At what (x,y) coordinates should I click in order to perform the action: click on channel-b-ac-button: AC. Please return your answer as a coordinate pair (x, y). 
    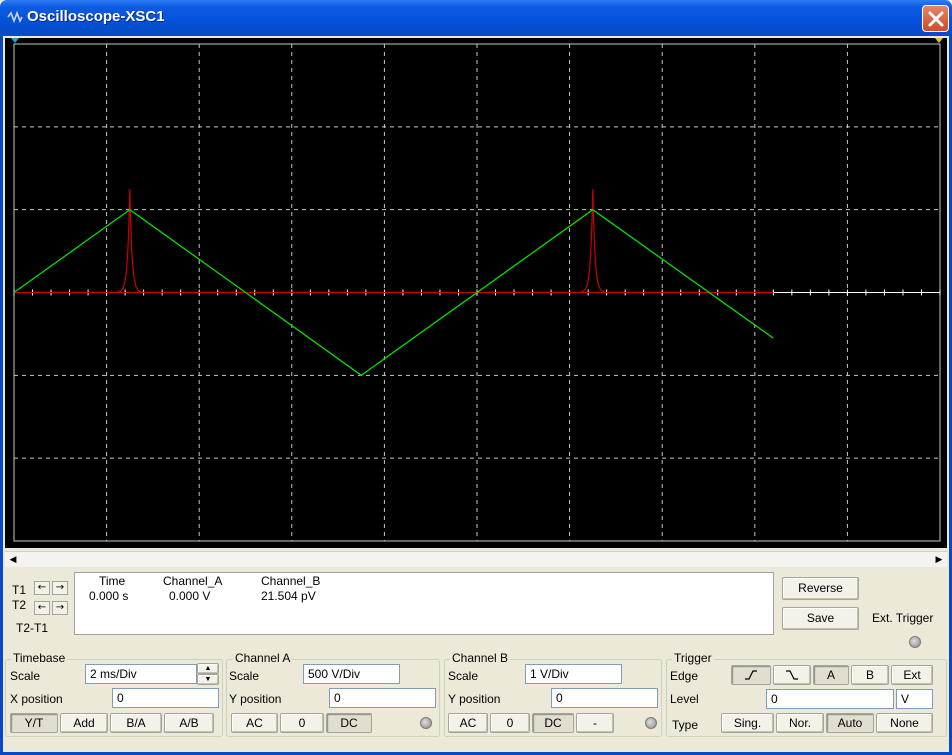
    Looking at the image, I should click on (468, 723).